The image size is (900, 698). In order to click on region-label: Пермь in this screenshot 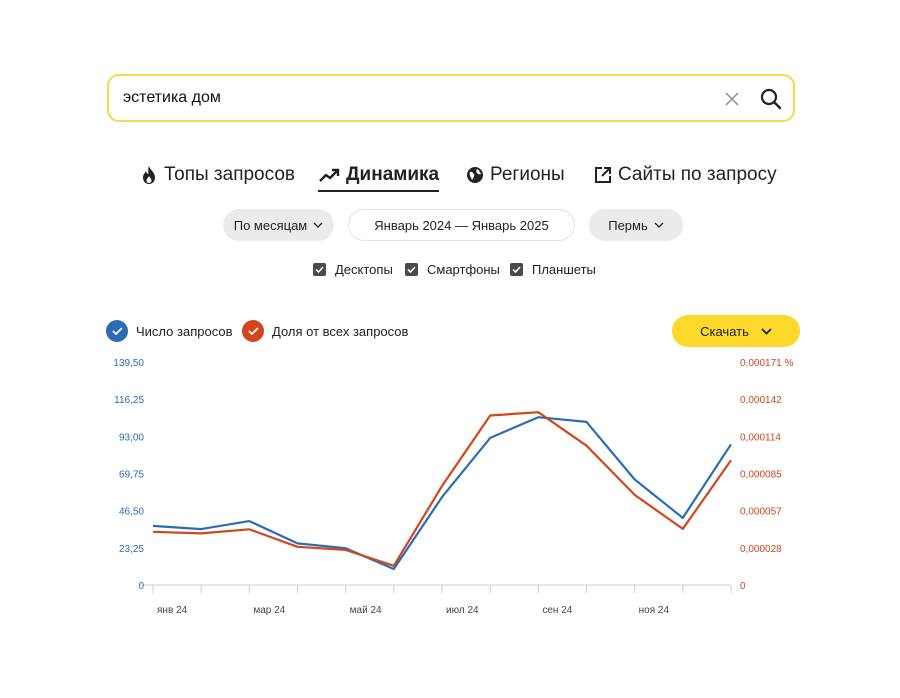, I will do `click(628, 225)`.